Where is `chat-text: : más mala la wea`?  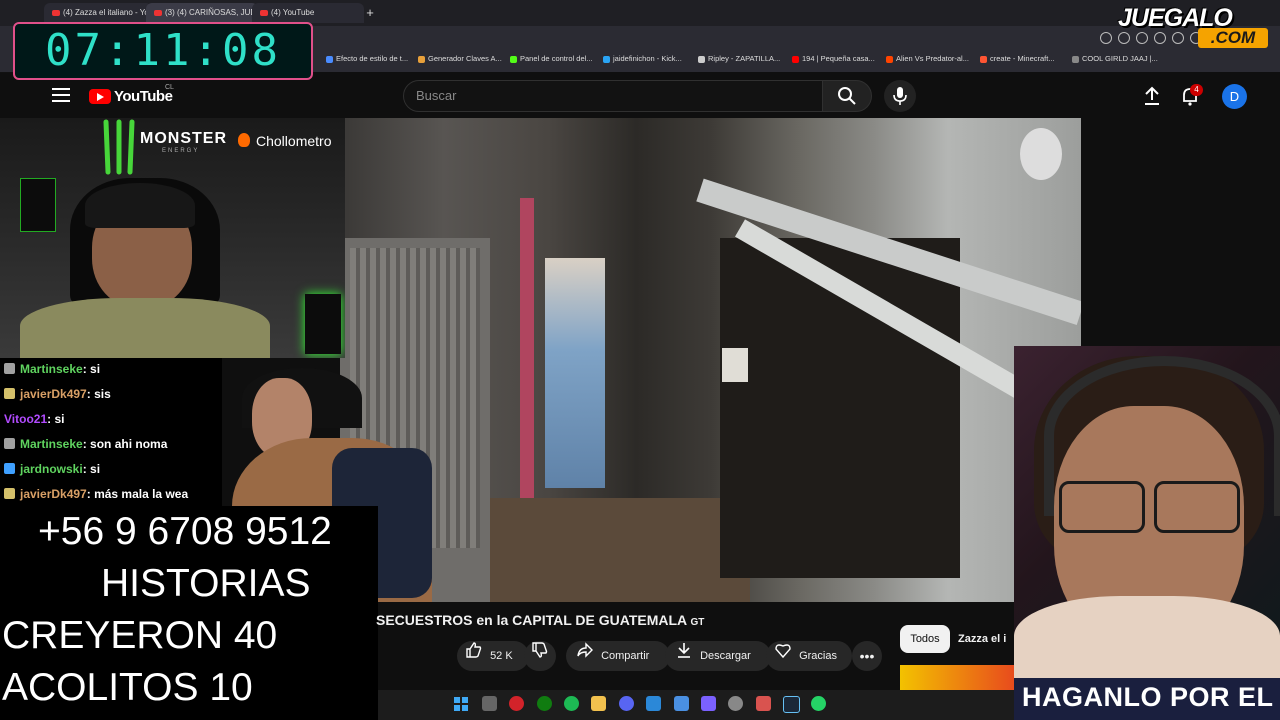 chat-text: : más mala la wea is located at coordinates (137, 494).